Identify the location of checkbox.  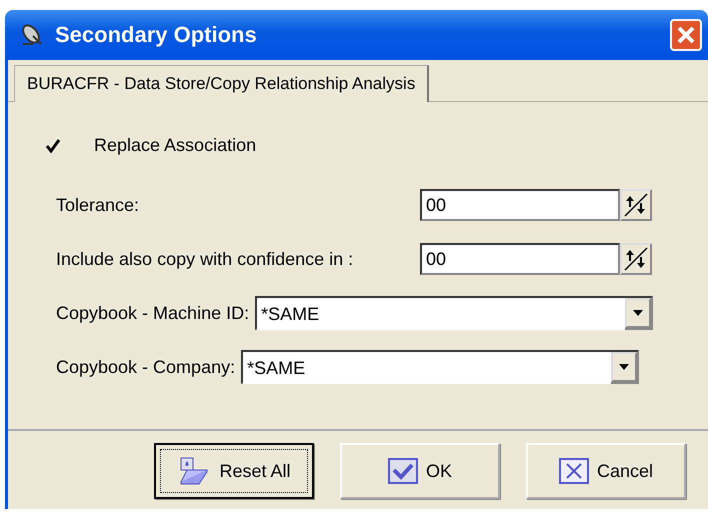
(53, 145).